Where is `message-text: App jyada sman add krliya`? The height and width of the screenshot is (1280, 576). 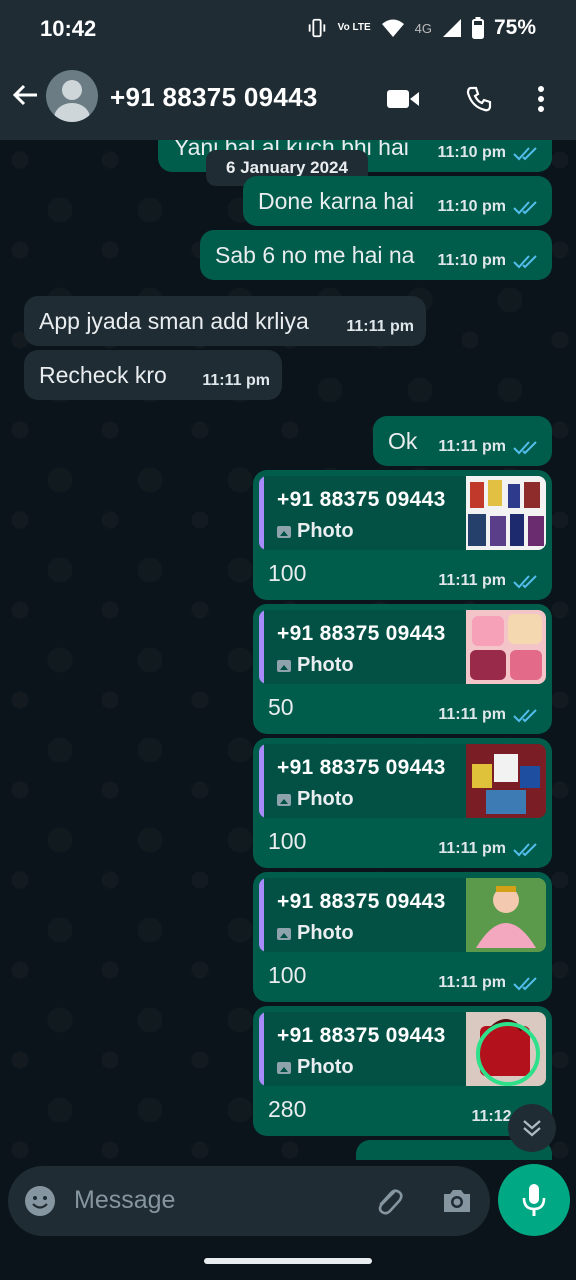
message-text: App jyada sman add krliya is located at coordinates (174, 321).